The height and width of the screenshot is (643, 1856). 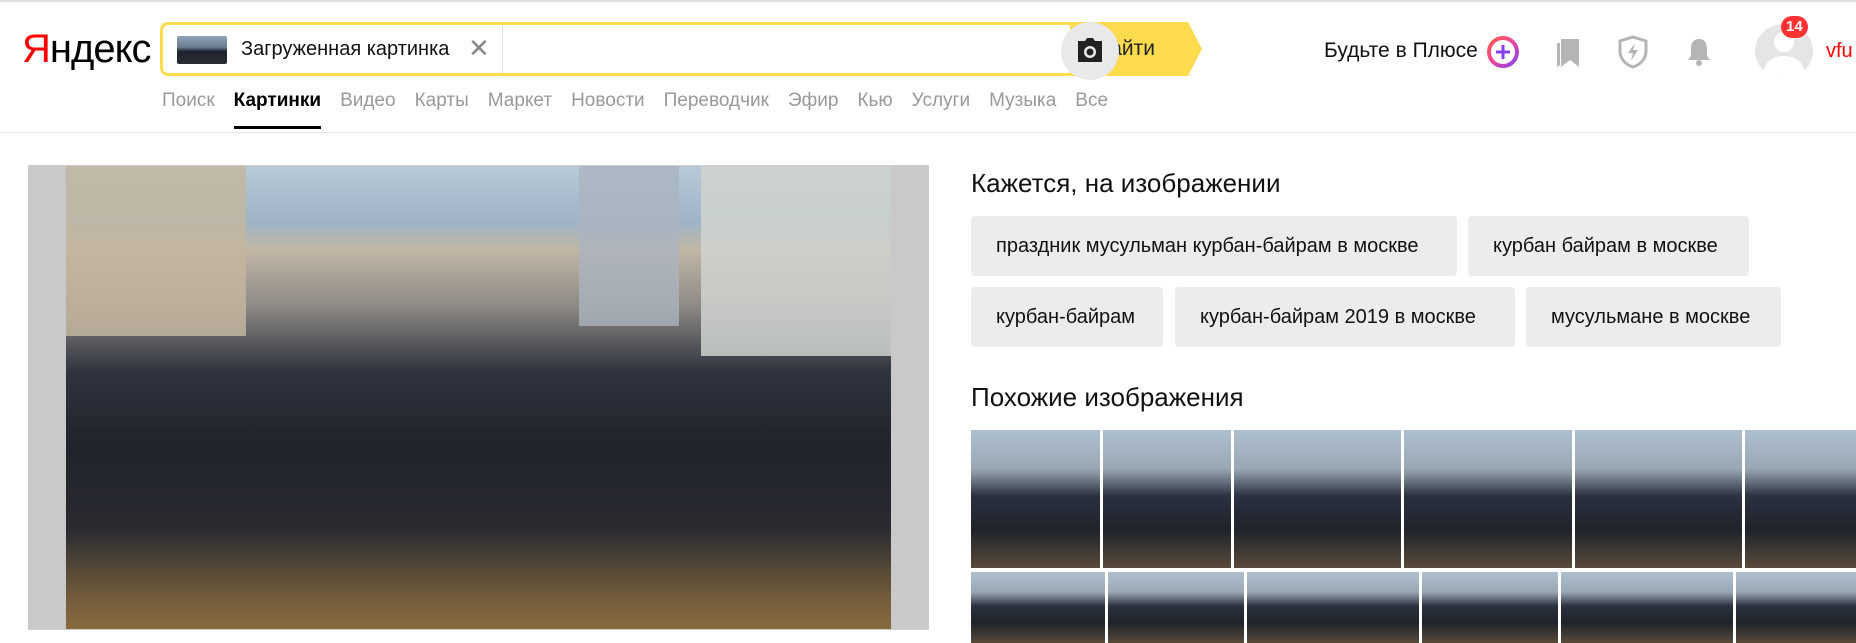 I want to click on plus-icon, so click(x=1503, y=52).